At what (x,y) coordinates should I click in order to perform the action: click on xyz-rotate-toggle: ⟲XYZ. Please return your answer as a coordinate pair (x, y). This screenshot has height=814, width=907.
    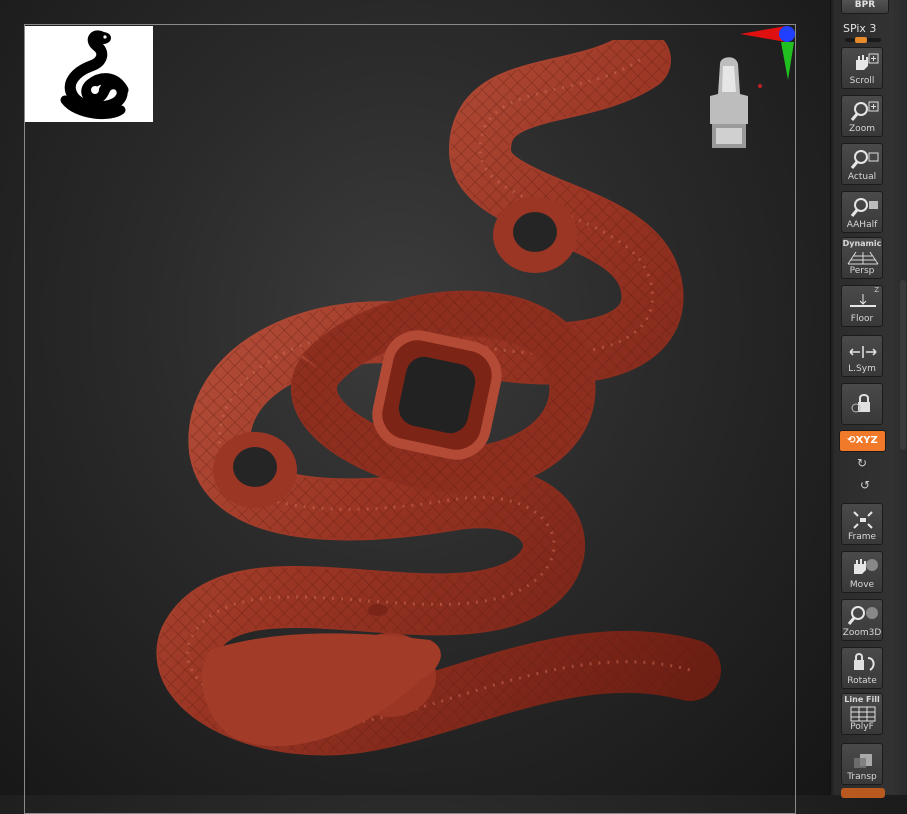
    Looking at the image, I should click on (862, 441).